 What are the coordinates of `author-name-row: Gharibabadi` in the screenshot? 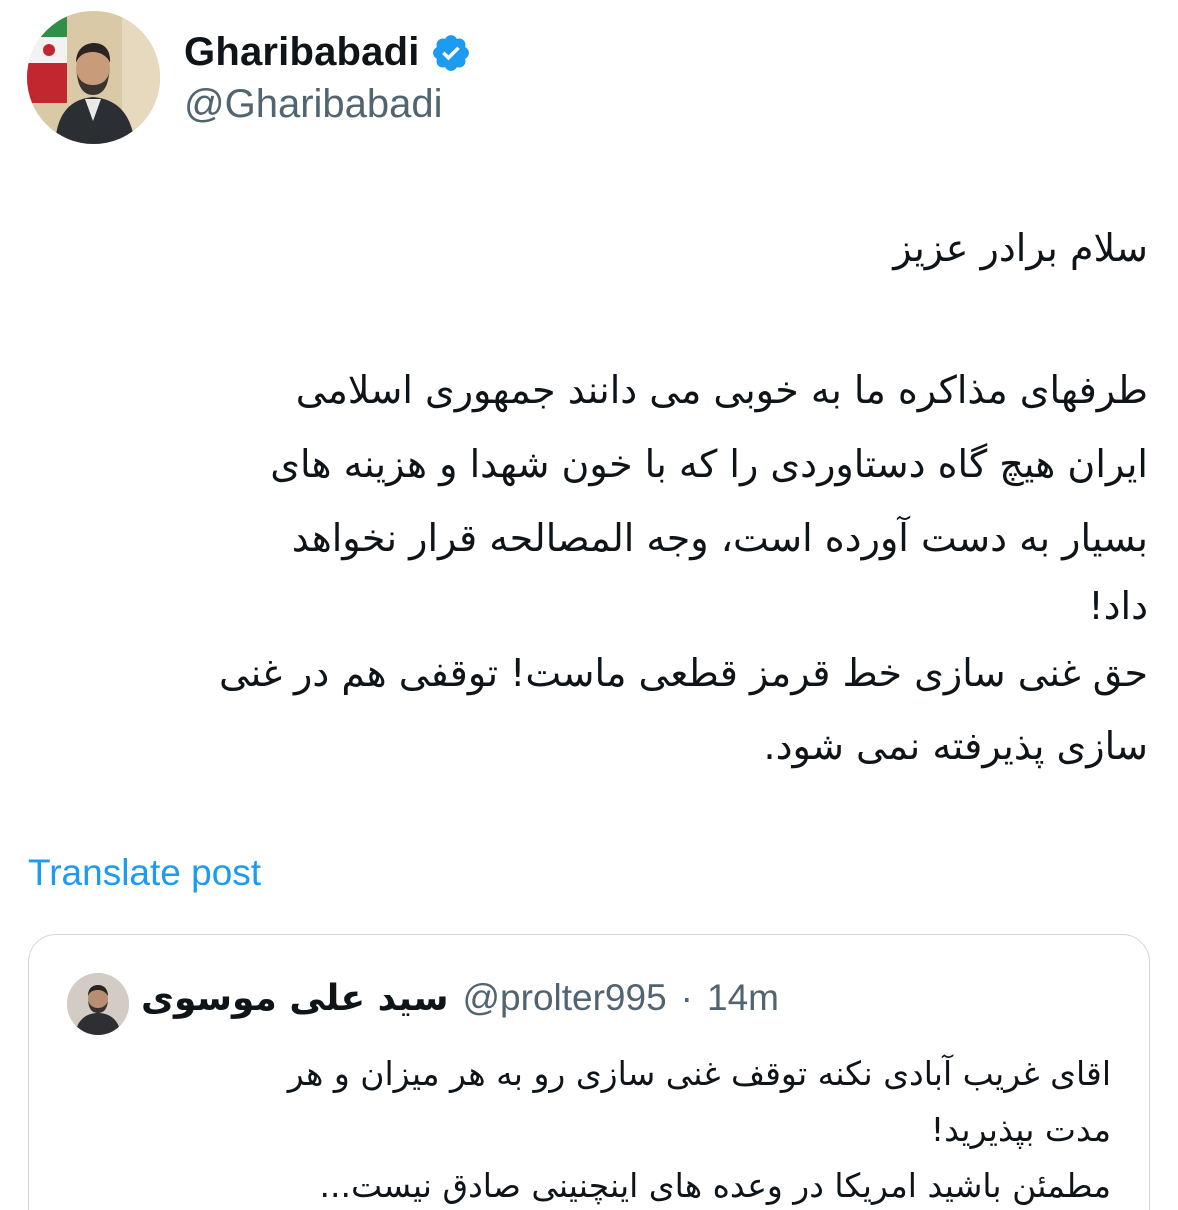 It's located at (328, 52).